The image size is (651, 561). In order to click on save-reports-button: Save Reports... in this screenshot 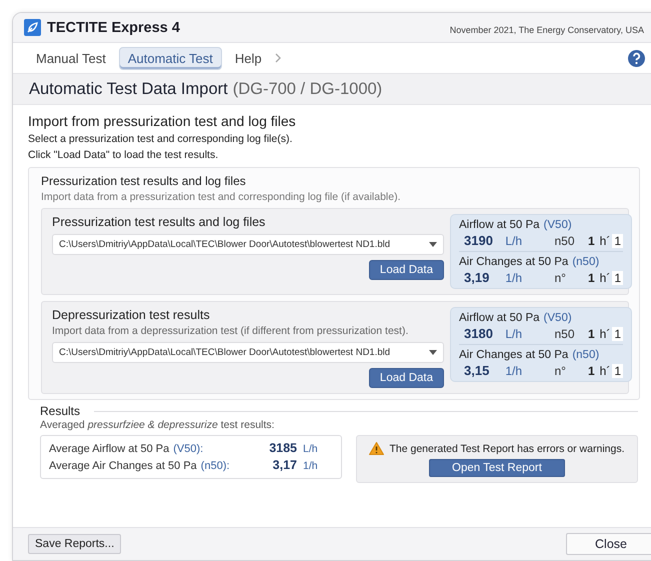, I will do `click(75, 544)`.